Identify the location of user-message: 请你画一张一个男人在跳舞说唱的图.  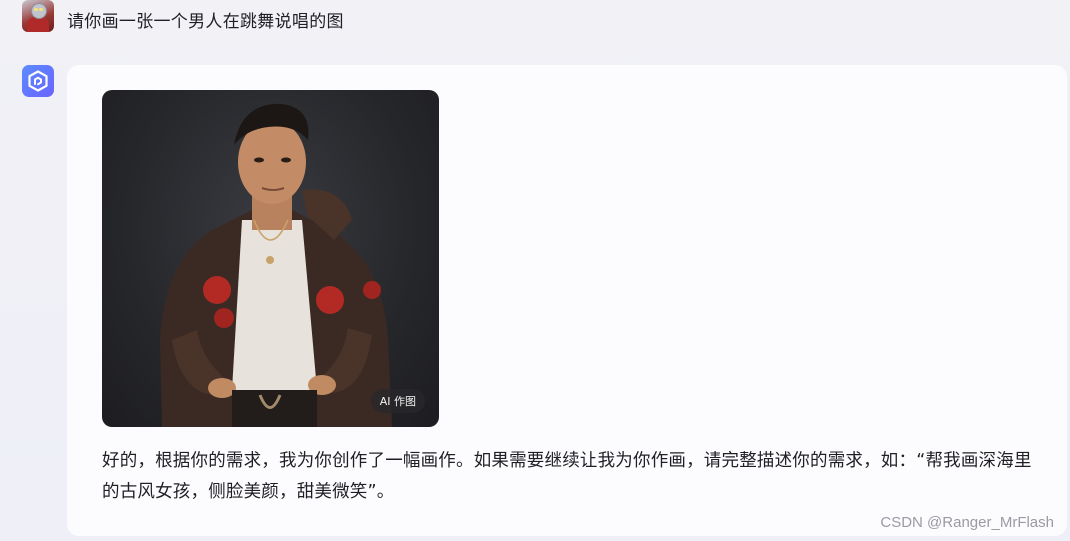
(205, 22).